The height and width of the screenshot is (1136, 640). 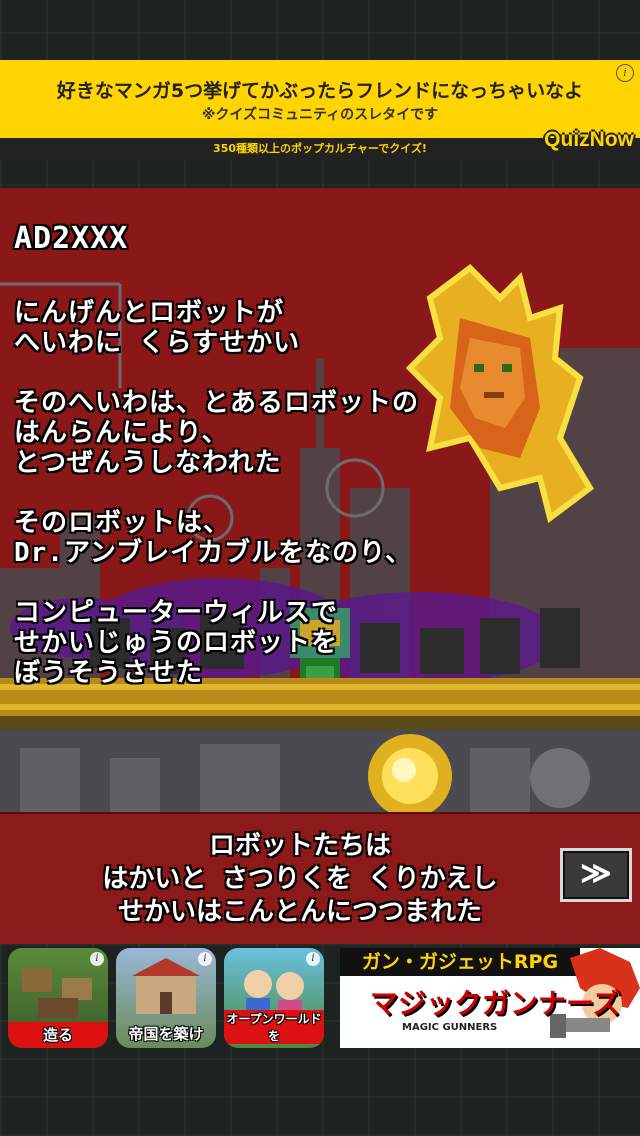 I want to click on fast-forward-button: ≫, so click(x=596, y=875).